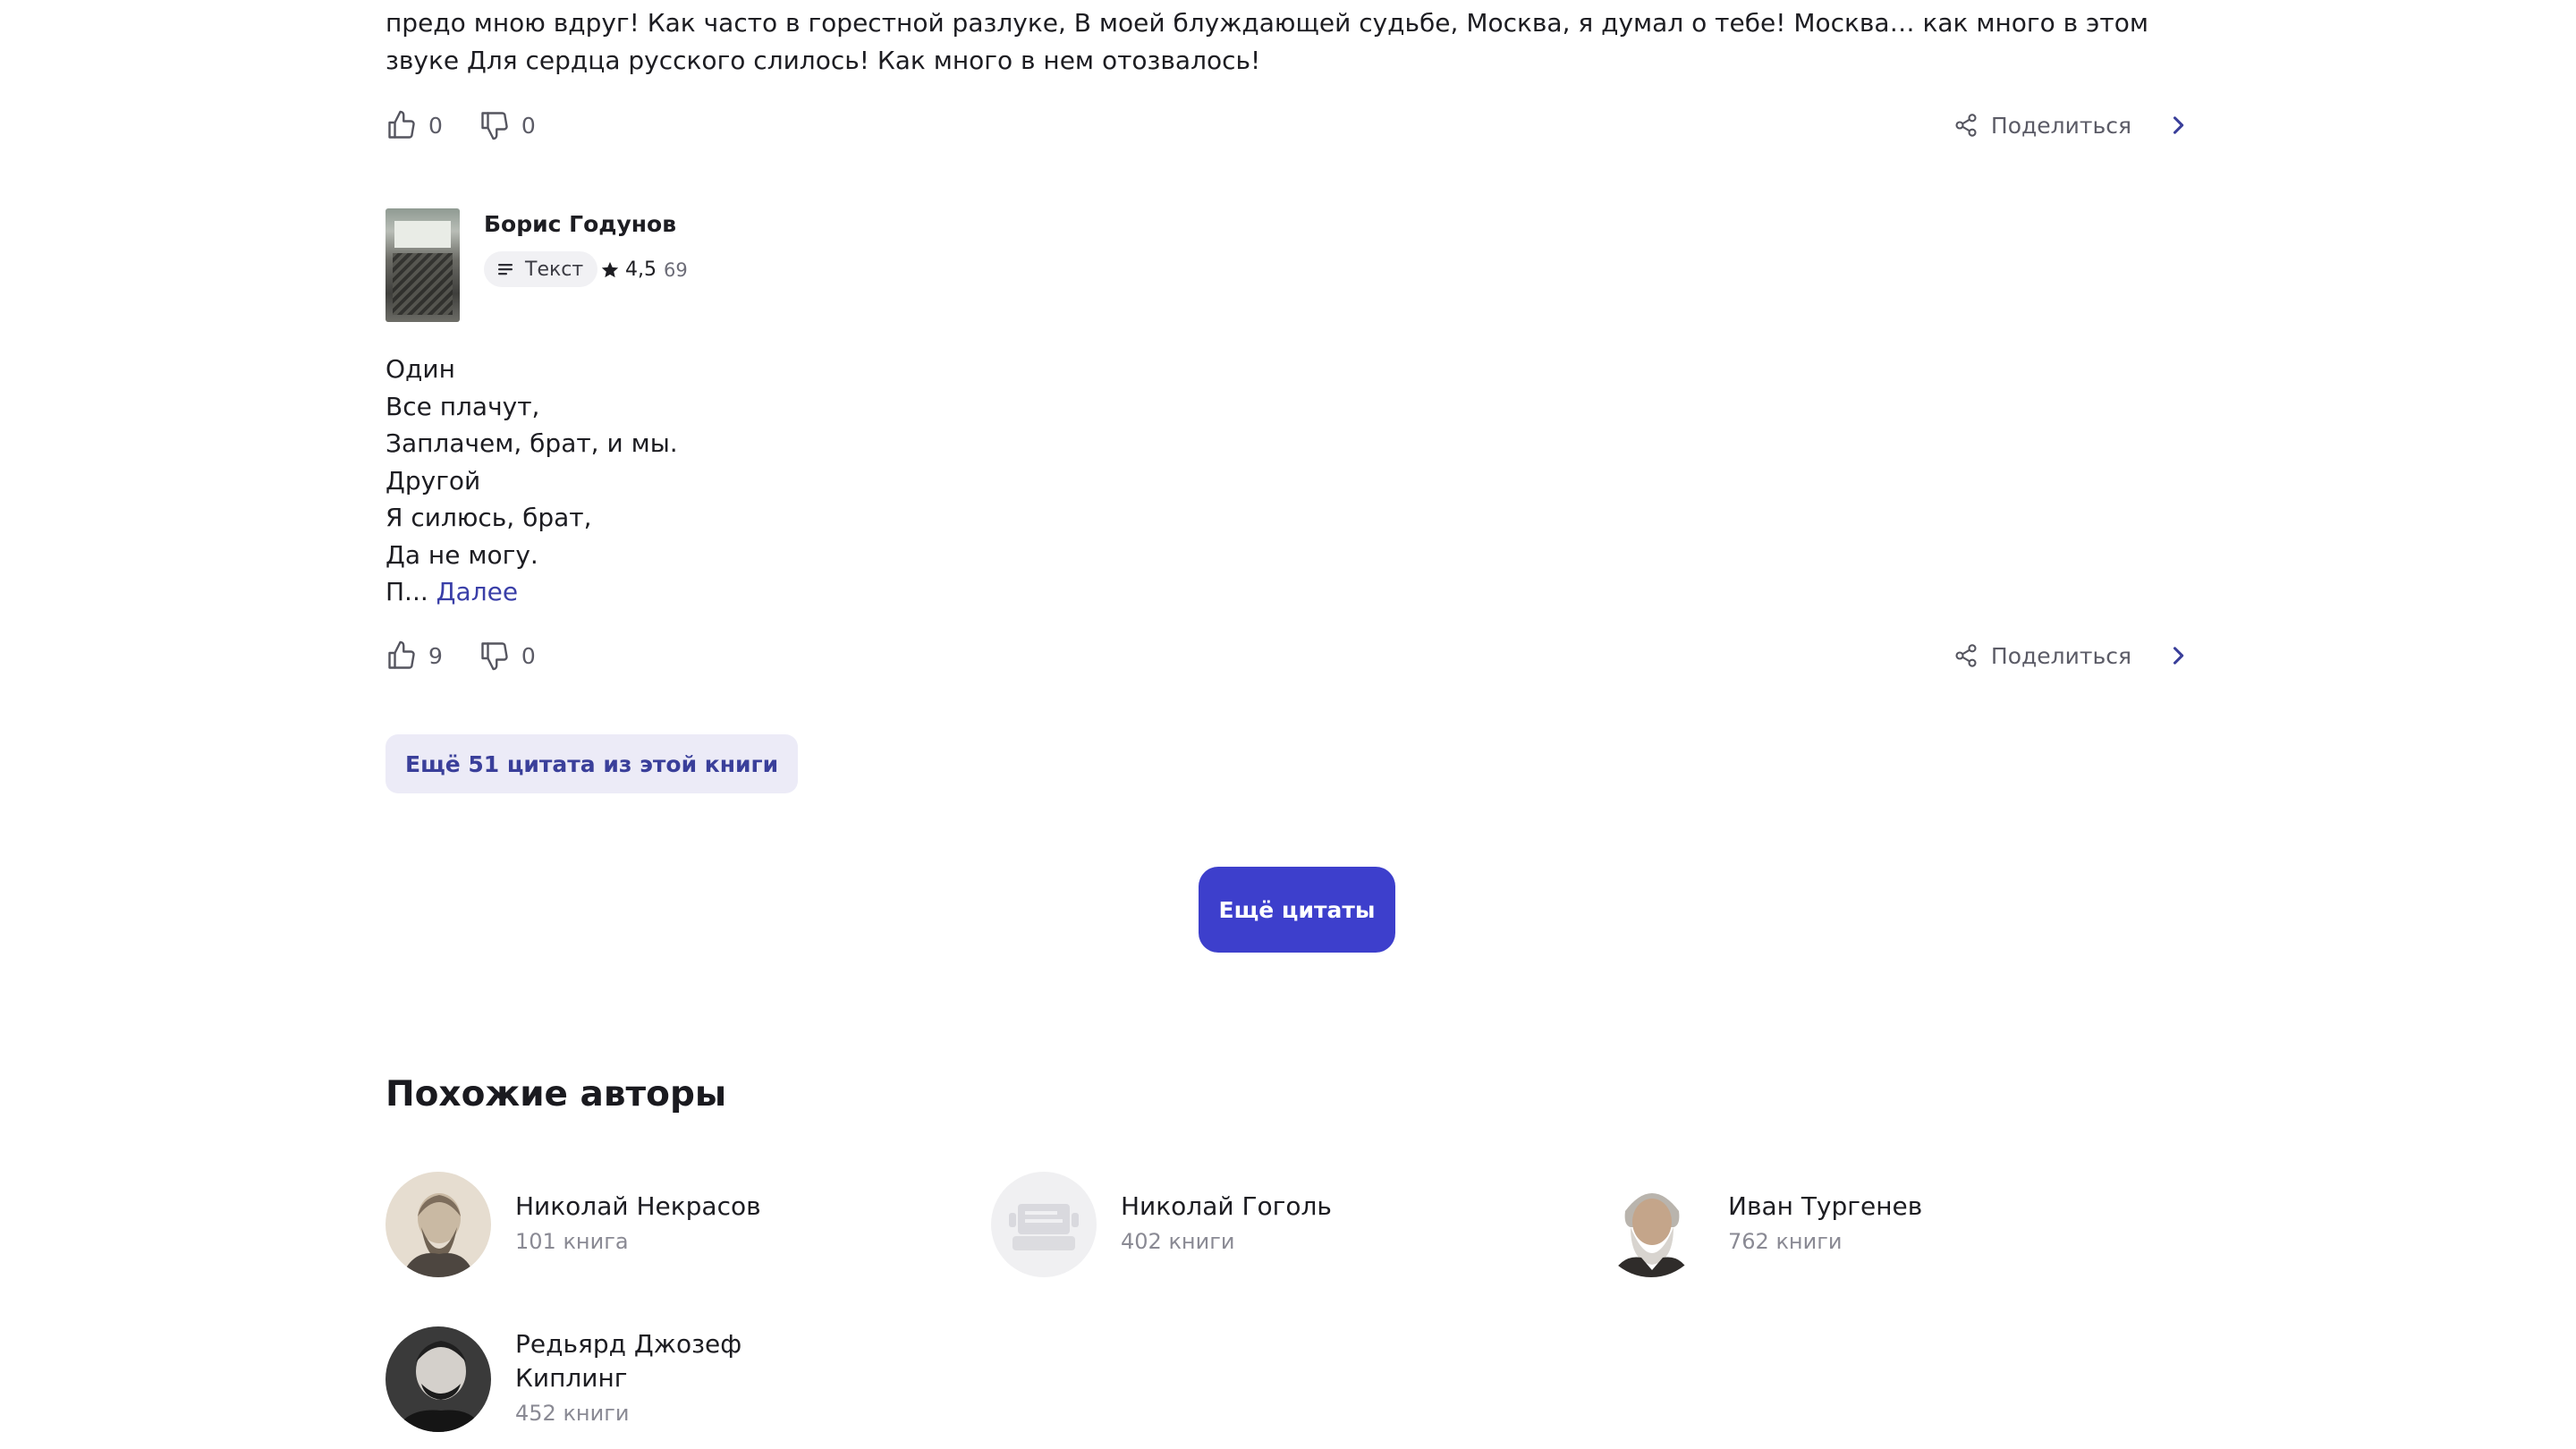  What do you see at coordinates (572, 1413) in the screenshot?
I see `author-book-count: 452 книги` at bounding box center [572, 1413].